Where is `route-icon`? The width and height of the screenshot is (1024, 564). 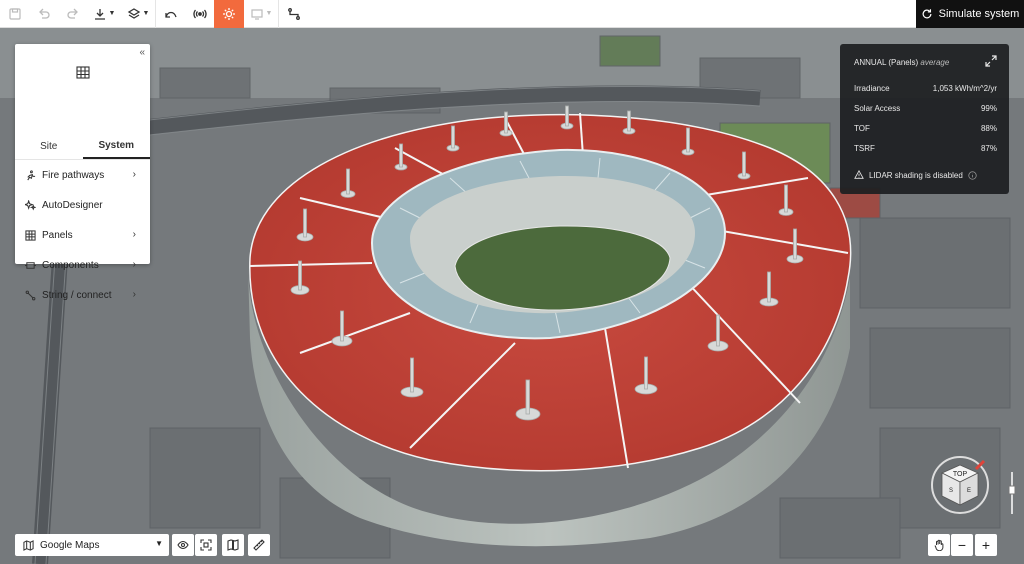
route-icon is located at coordinates (293, 14).